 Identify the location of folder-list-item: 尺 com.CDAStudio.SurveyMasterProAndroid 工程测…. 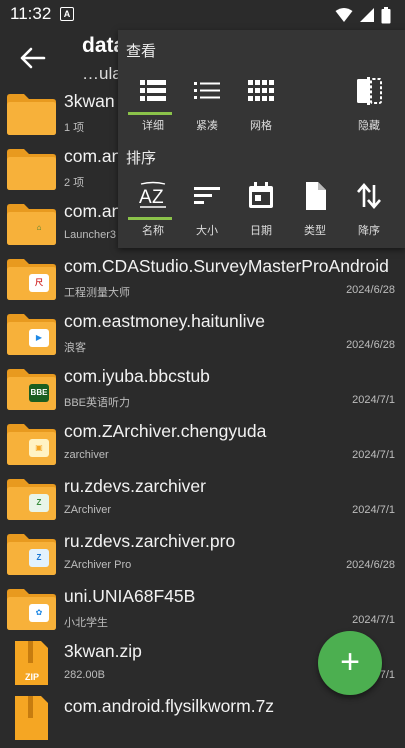
(202, 280).